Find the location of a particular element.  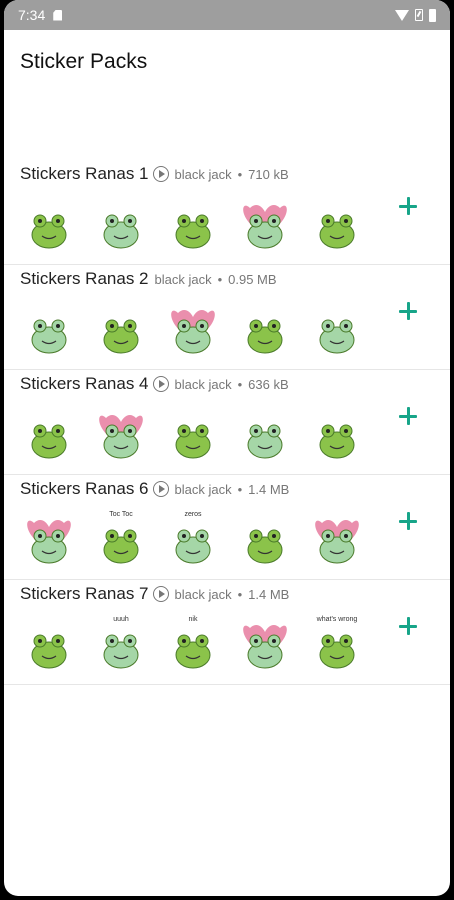

sticker-caption: what's wrong is located at coordinates (337, 619).